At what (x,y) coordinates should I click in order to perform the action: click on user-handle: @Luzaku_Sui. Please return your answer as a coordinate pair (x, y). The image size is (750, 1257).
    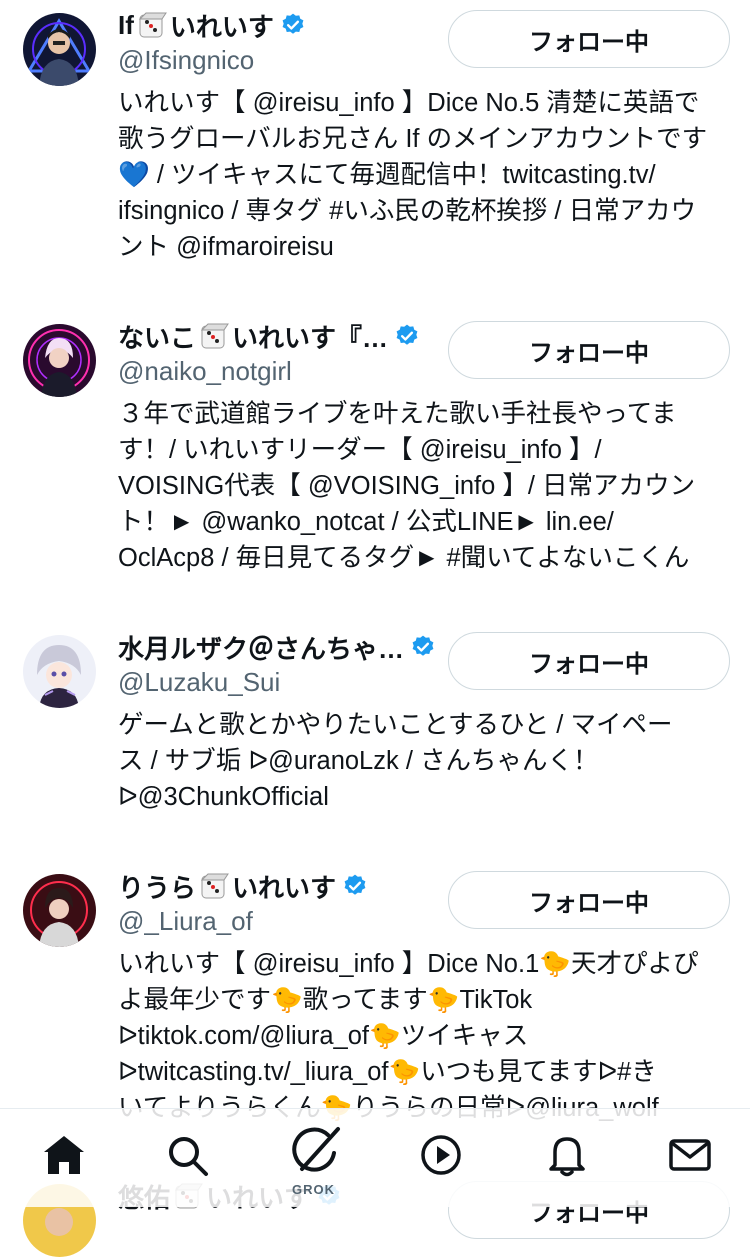
    Looking at the image, I should click on (199, 682).